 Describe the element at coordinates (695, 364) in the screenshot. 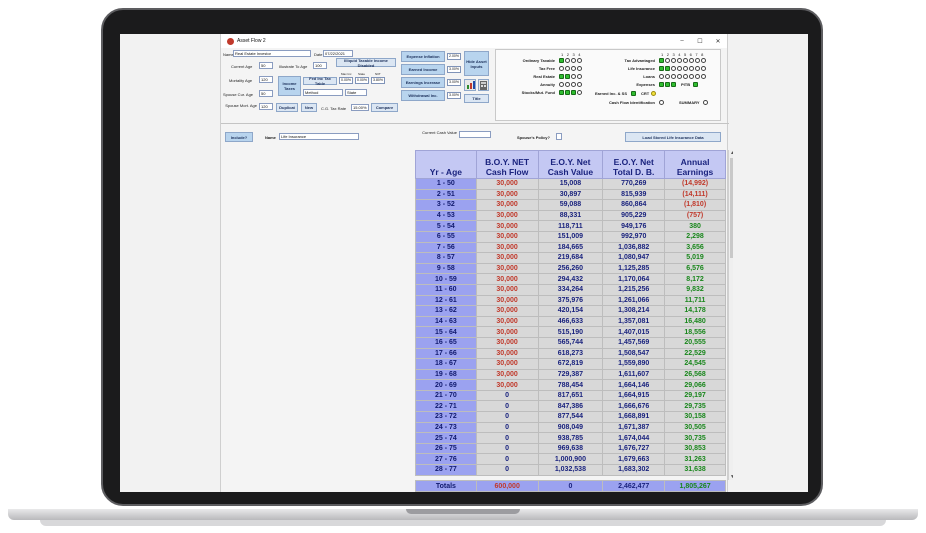

I see `row-earnings: 24,545` at that location.